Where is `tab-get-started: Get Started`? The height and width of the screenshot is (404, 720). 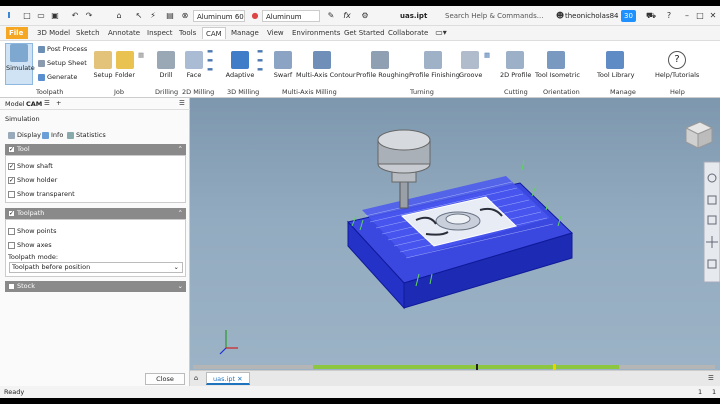 tab-get-started: Get Started is located at coordinates (364, 33).